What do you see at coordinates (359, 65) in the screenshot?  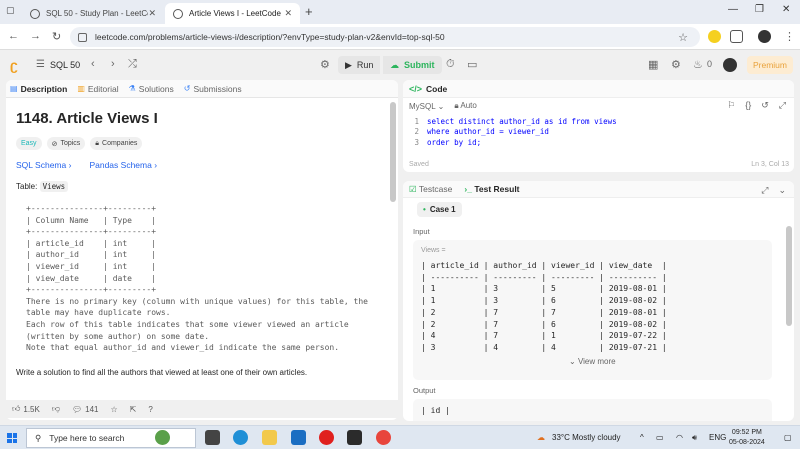 I see `run-button: ▶ Run` at bounding box center [359, 65].